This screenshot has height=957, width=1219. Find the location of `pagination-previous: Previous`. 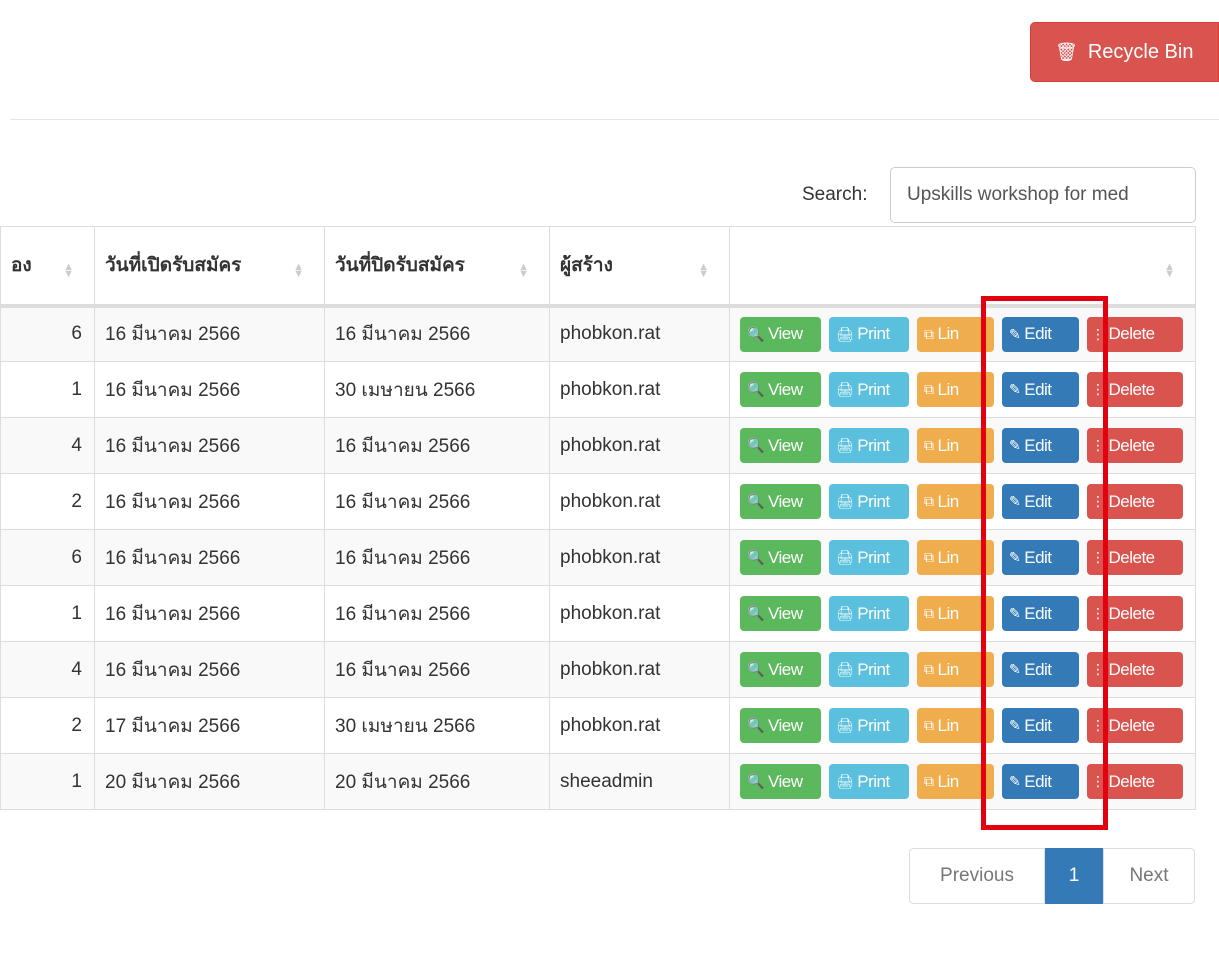

pagination-previous: Previous is located at coordinates (977, 876).